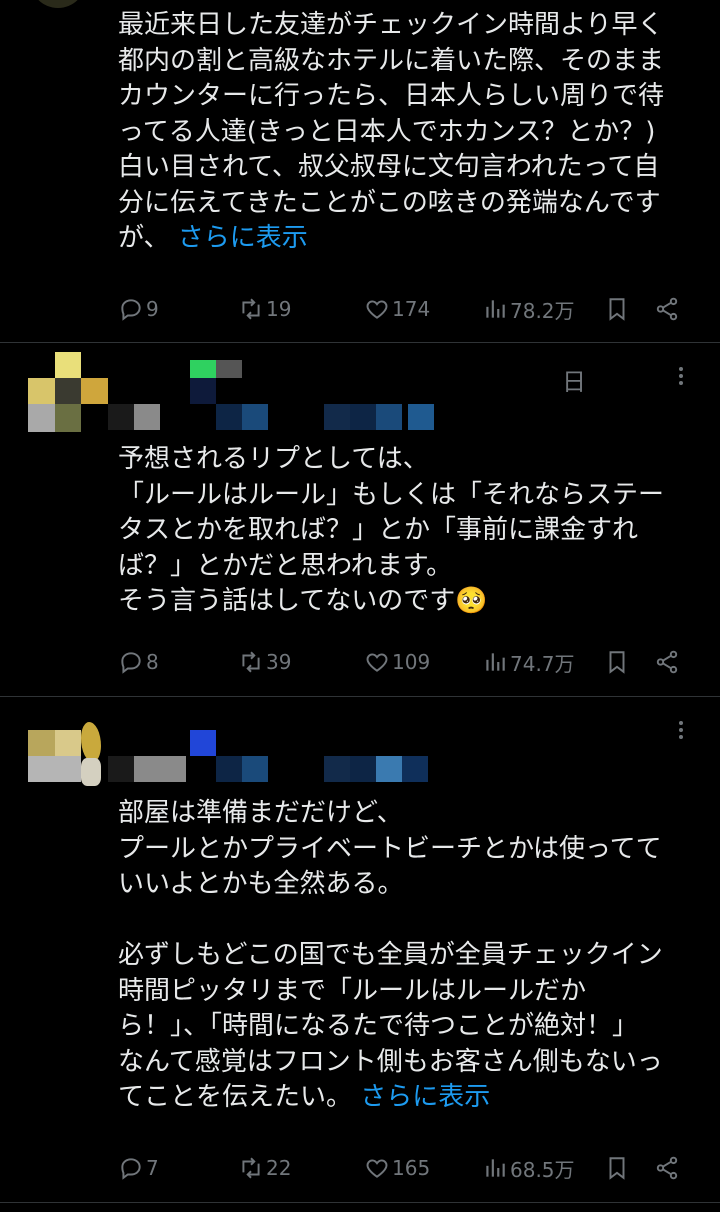 The width and height of the screenshot is (720, 1212). I want to click on like-button: 109, so click(397, 662).